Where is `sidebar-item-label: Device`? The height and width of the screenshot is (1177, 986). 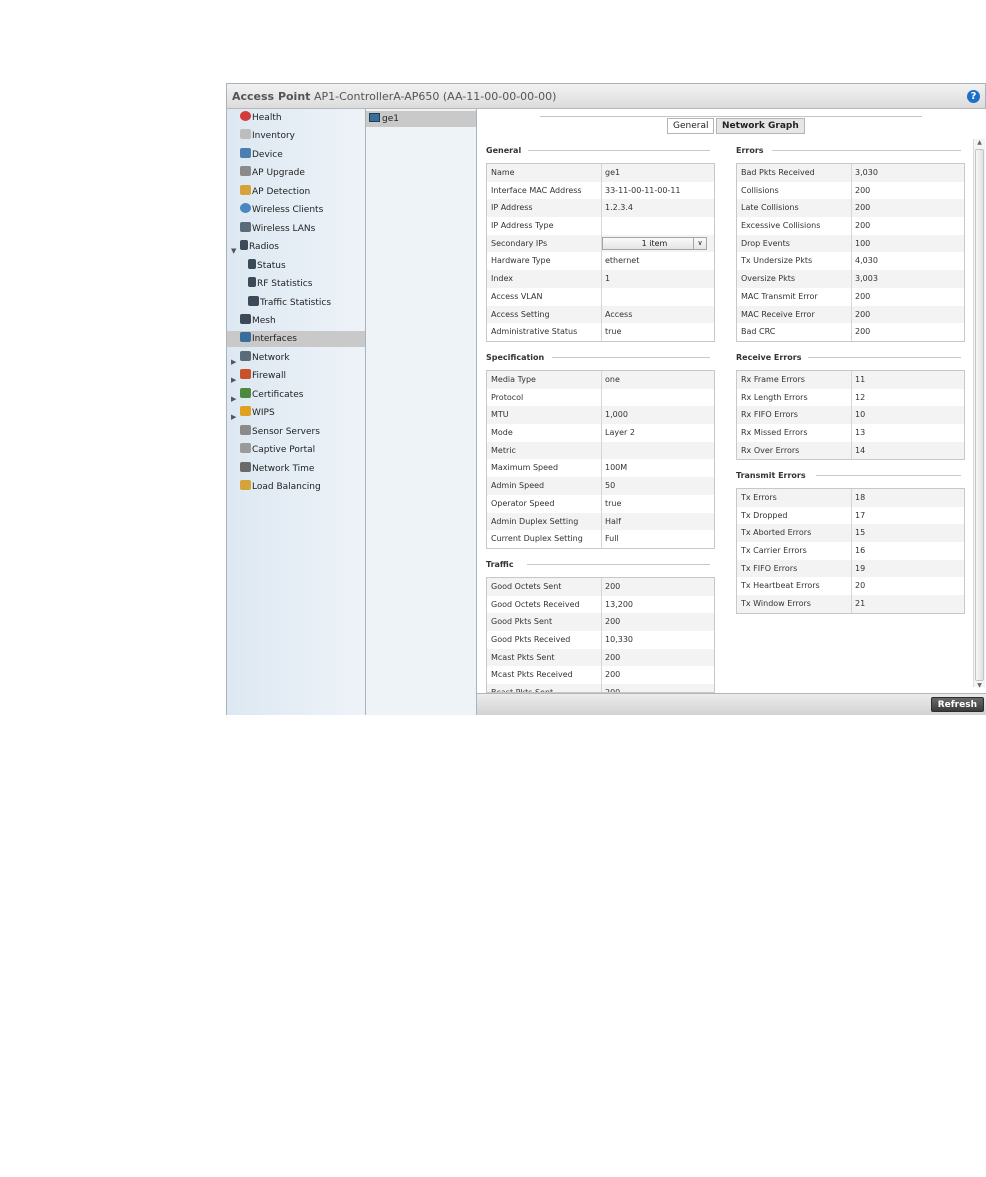 sidebar-item-label: Device is located at coordinates (267, 155).